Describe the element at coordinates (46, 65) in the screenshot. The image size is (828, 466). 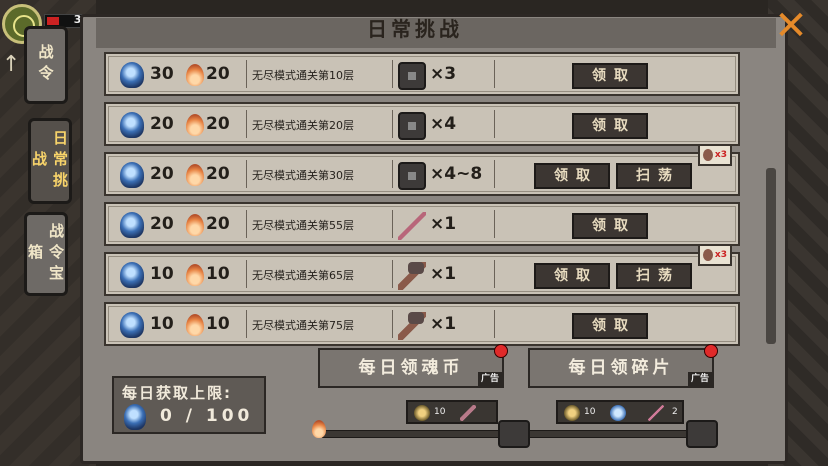
I see `tab-battle-pass: 战令` at that location.